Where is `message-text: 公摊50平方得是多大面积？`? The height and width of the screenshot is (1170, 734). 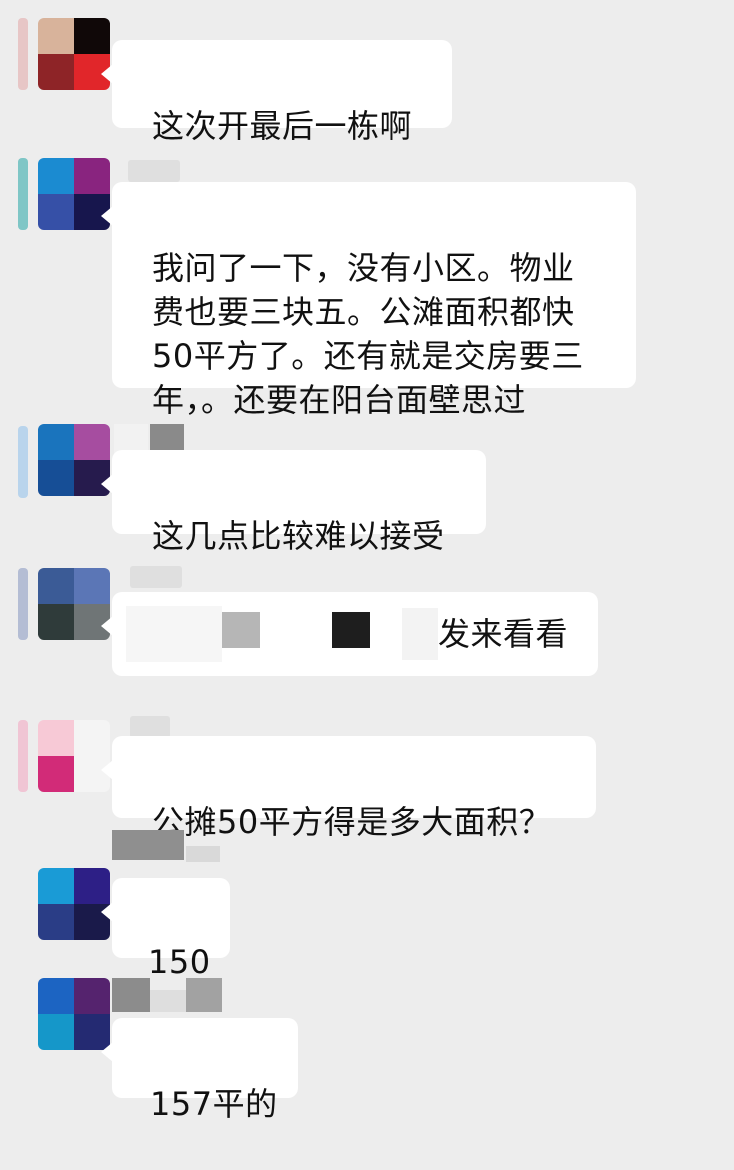
message-text: 公摊50平方得是多大面积？ is located at coordinates (352, 822).